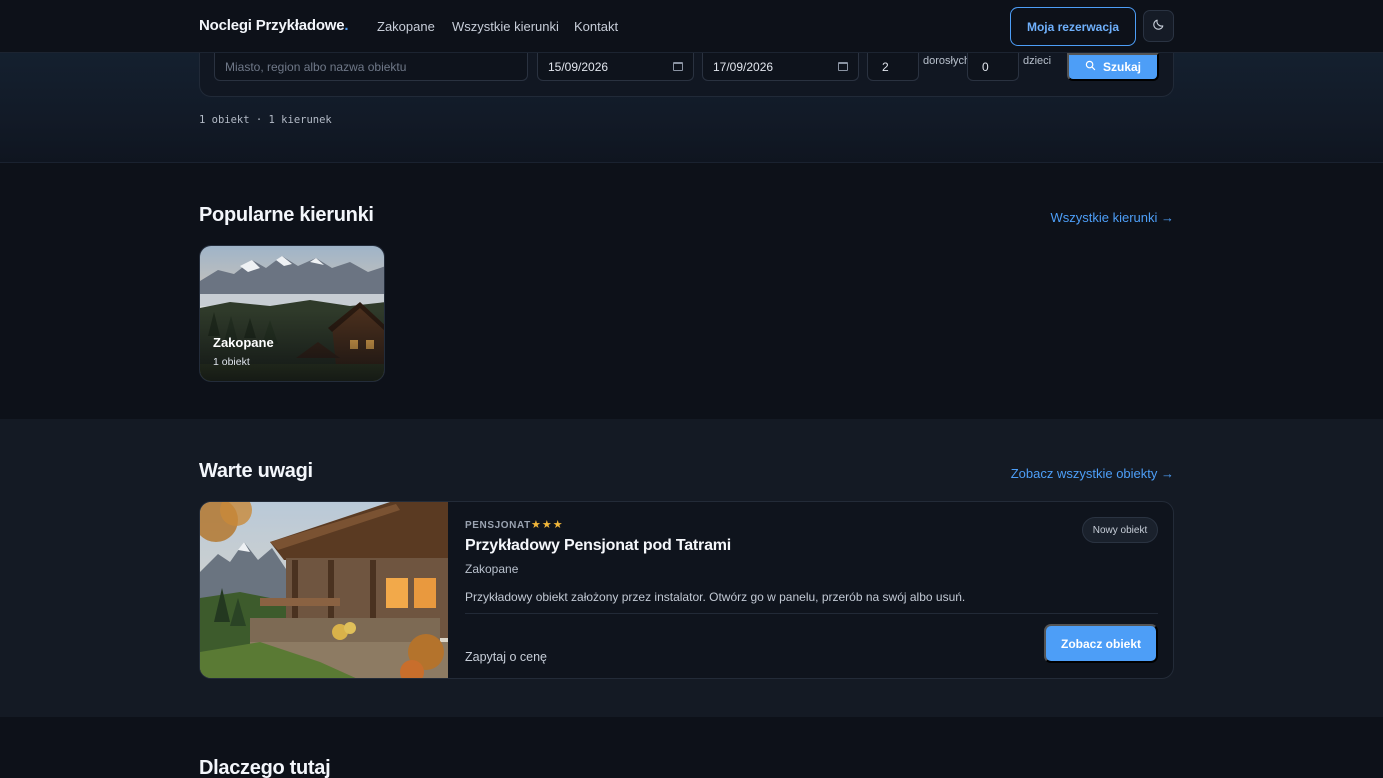 The width and height of the screenshot is (1383, 778). What do you see at coordinates (265, 120) in the screenshot?
I see `results-summary: 1 obiekt · 1 kierunek` at bounding box center [265, 120].